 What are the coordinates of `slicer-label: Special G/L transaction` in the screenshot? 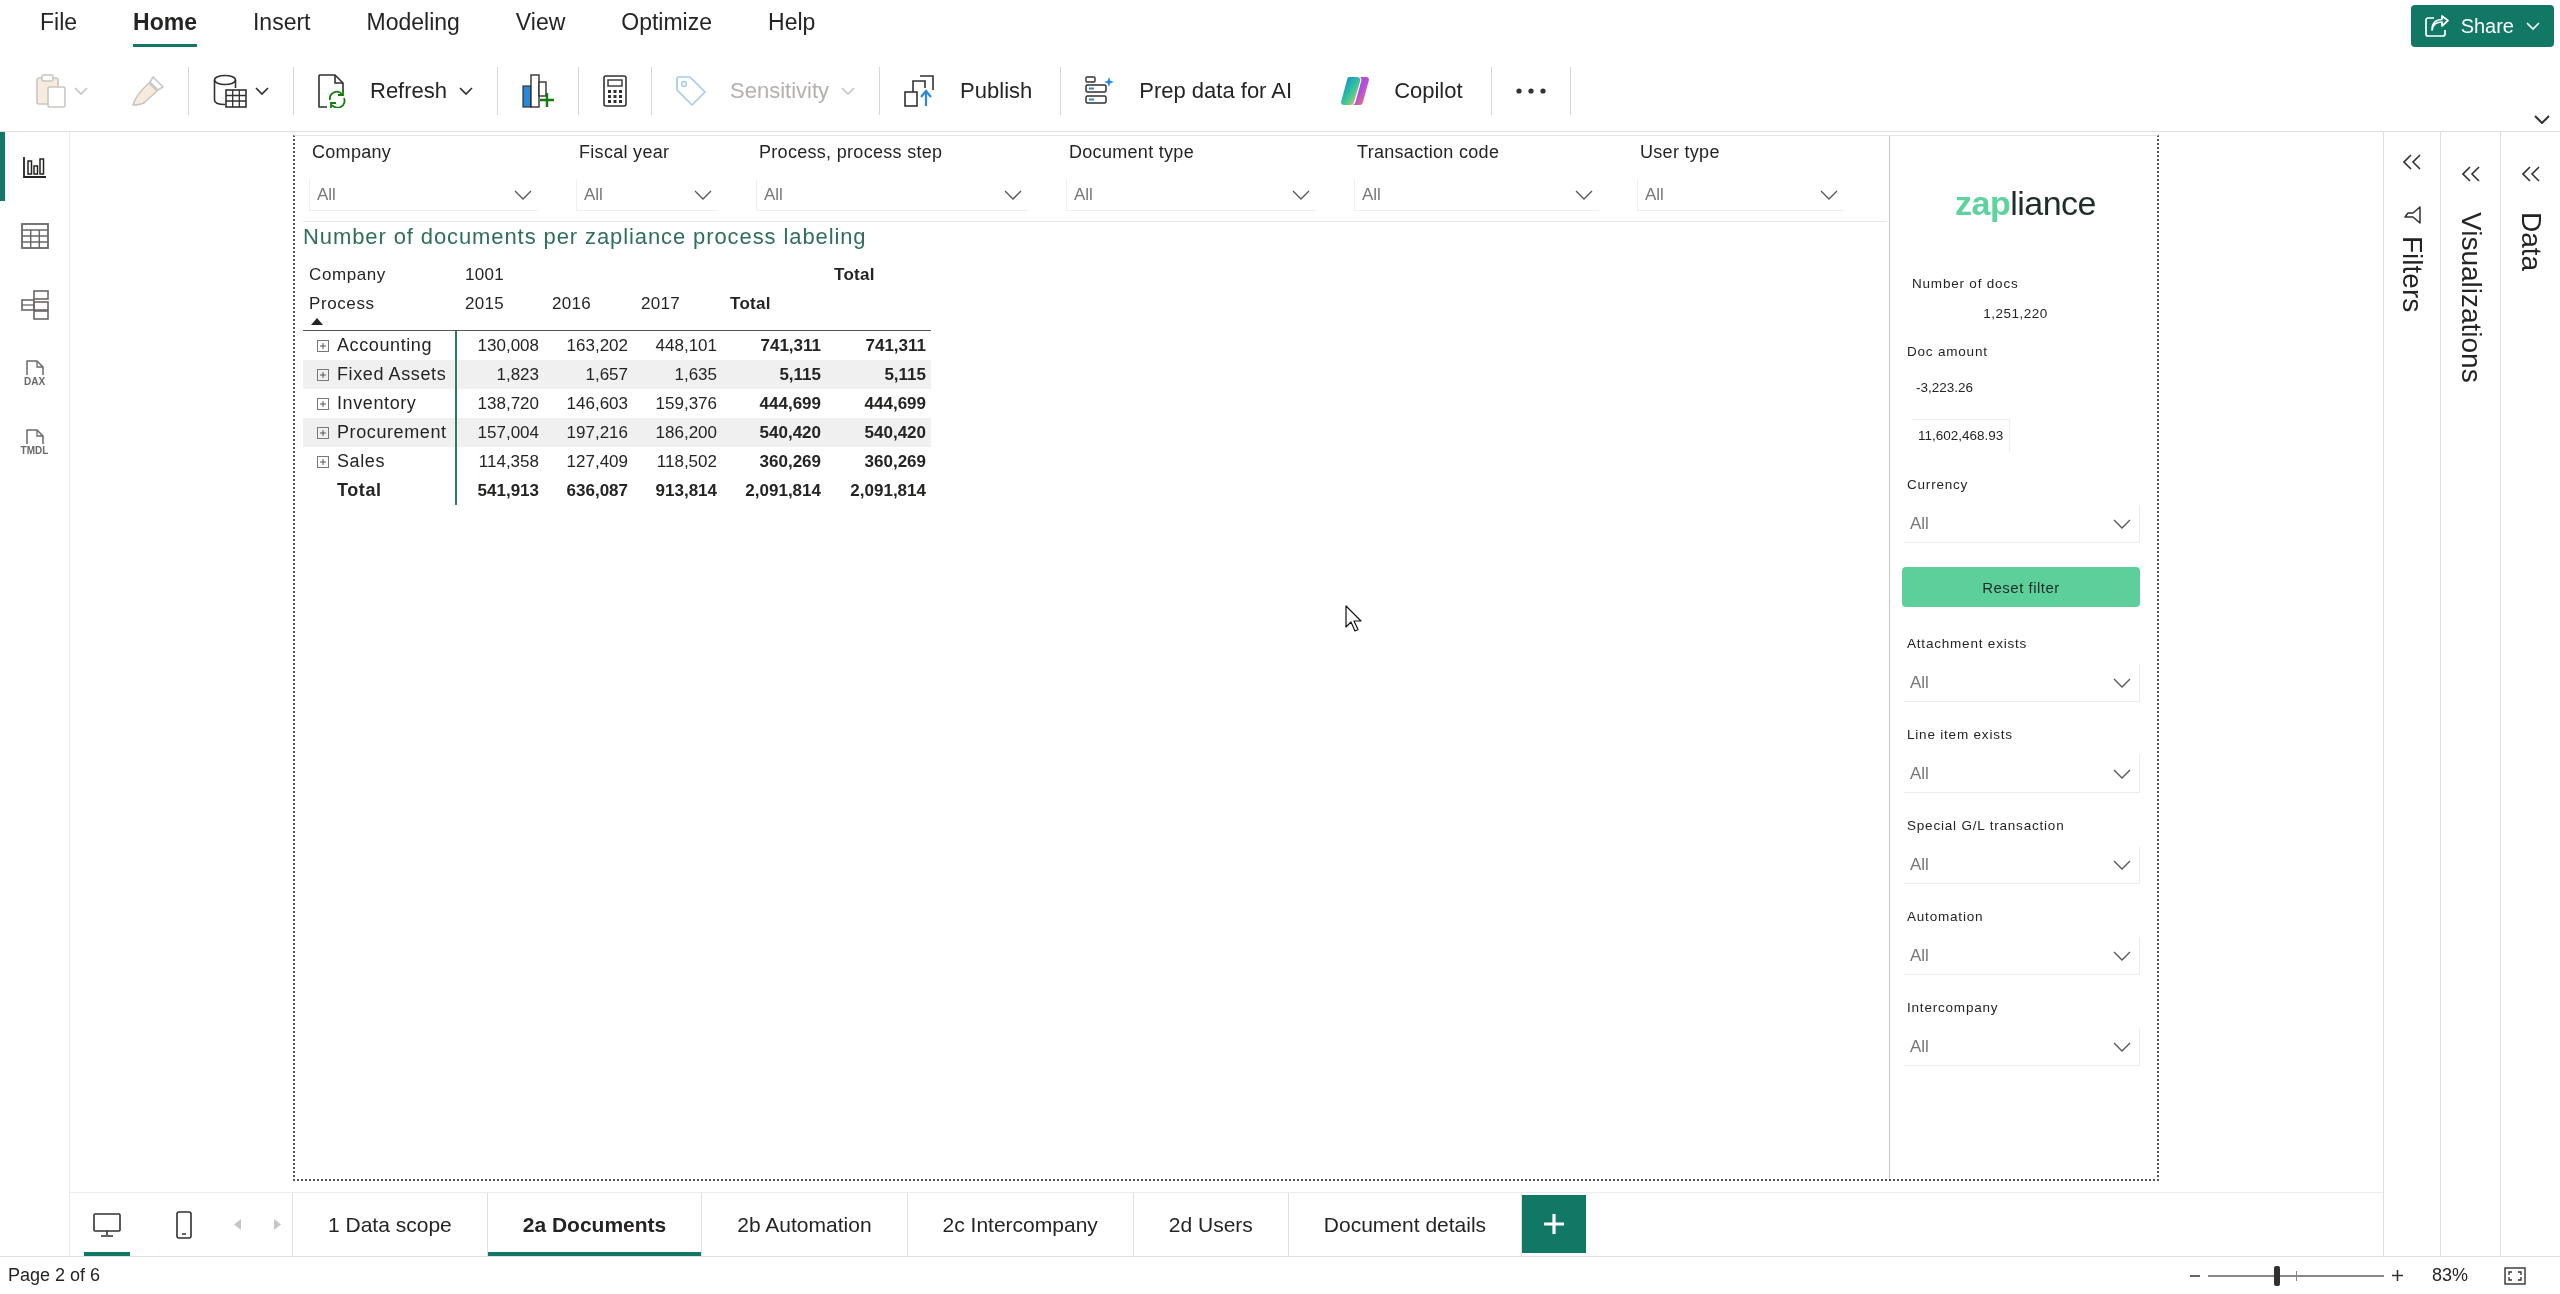 It's located at (1985, 826).